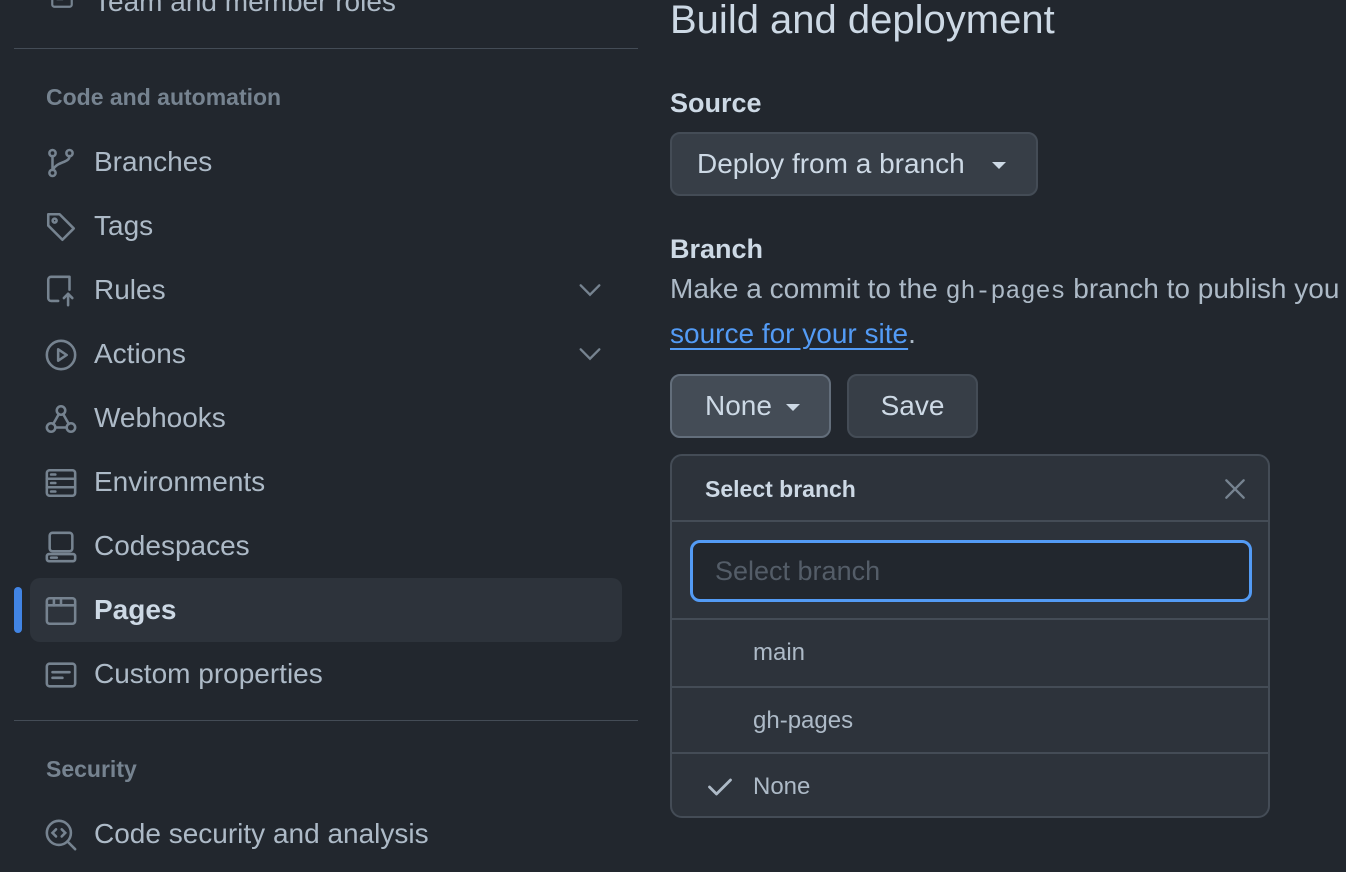 This screenshot has height=872, width=1346. I want to click on desc-text: branch to publish you, so click(1202, 288).